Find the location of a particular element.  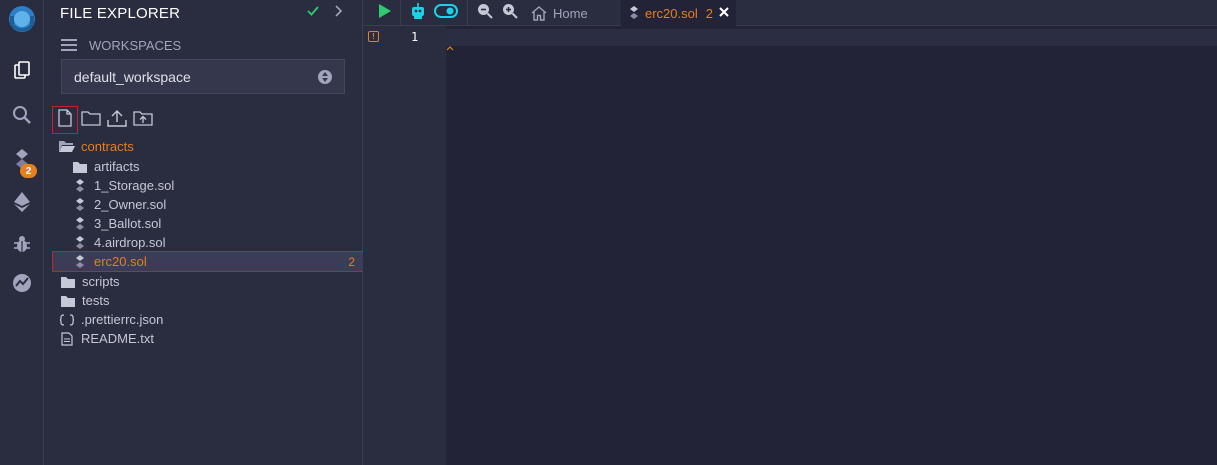

tree-label: .prettierrc.json is located at coordinates (122, 319).